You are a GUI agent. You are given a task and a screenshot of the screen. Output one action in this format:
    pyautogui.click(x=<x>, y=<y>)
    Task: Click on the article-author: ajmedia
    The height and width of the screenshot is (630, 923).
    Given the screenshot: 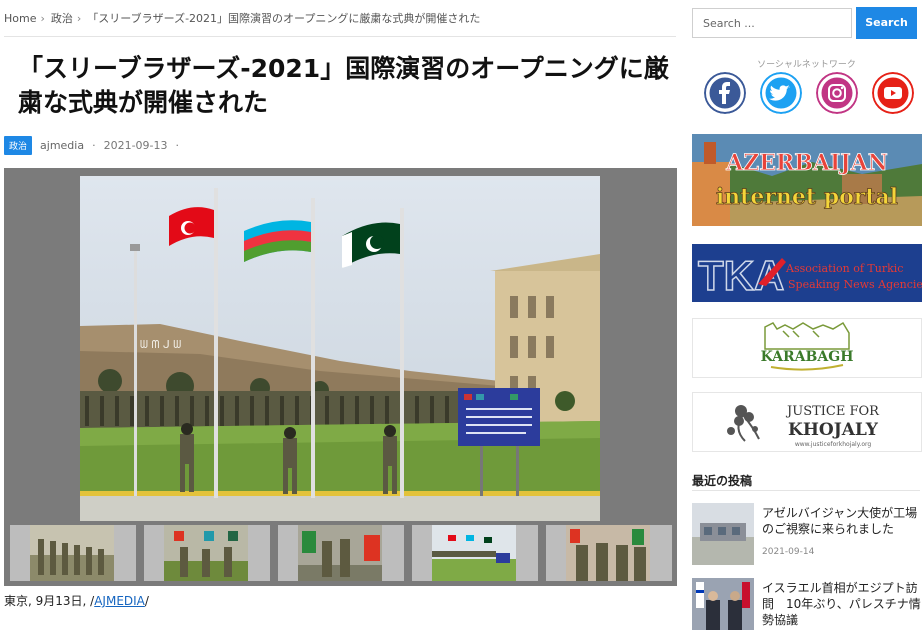 What is the action you would take?
    pyautogui.click(x=62, y=145)
    